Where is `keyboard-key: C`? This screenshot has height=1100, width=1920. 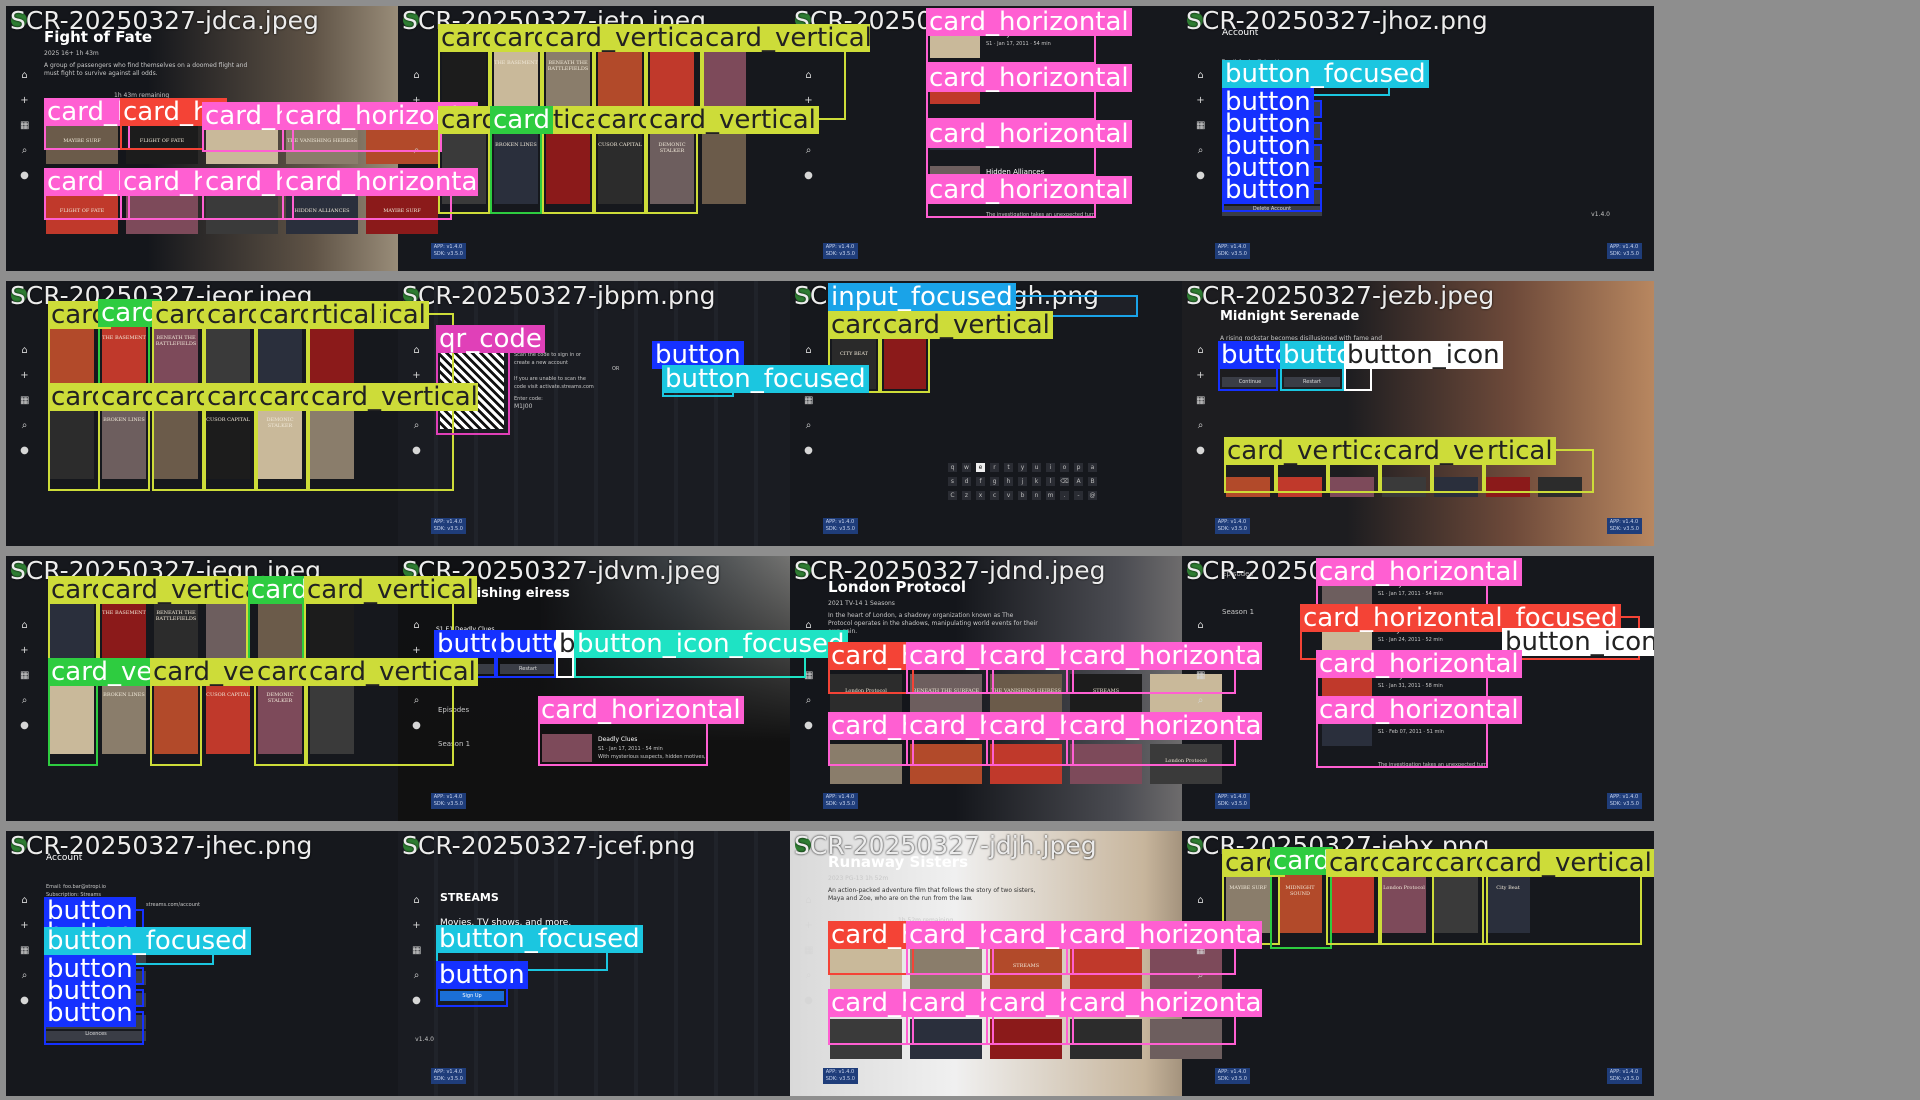 keyboard-key: C is located at coordinates (952, 495).